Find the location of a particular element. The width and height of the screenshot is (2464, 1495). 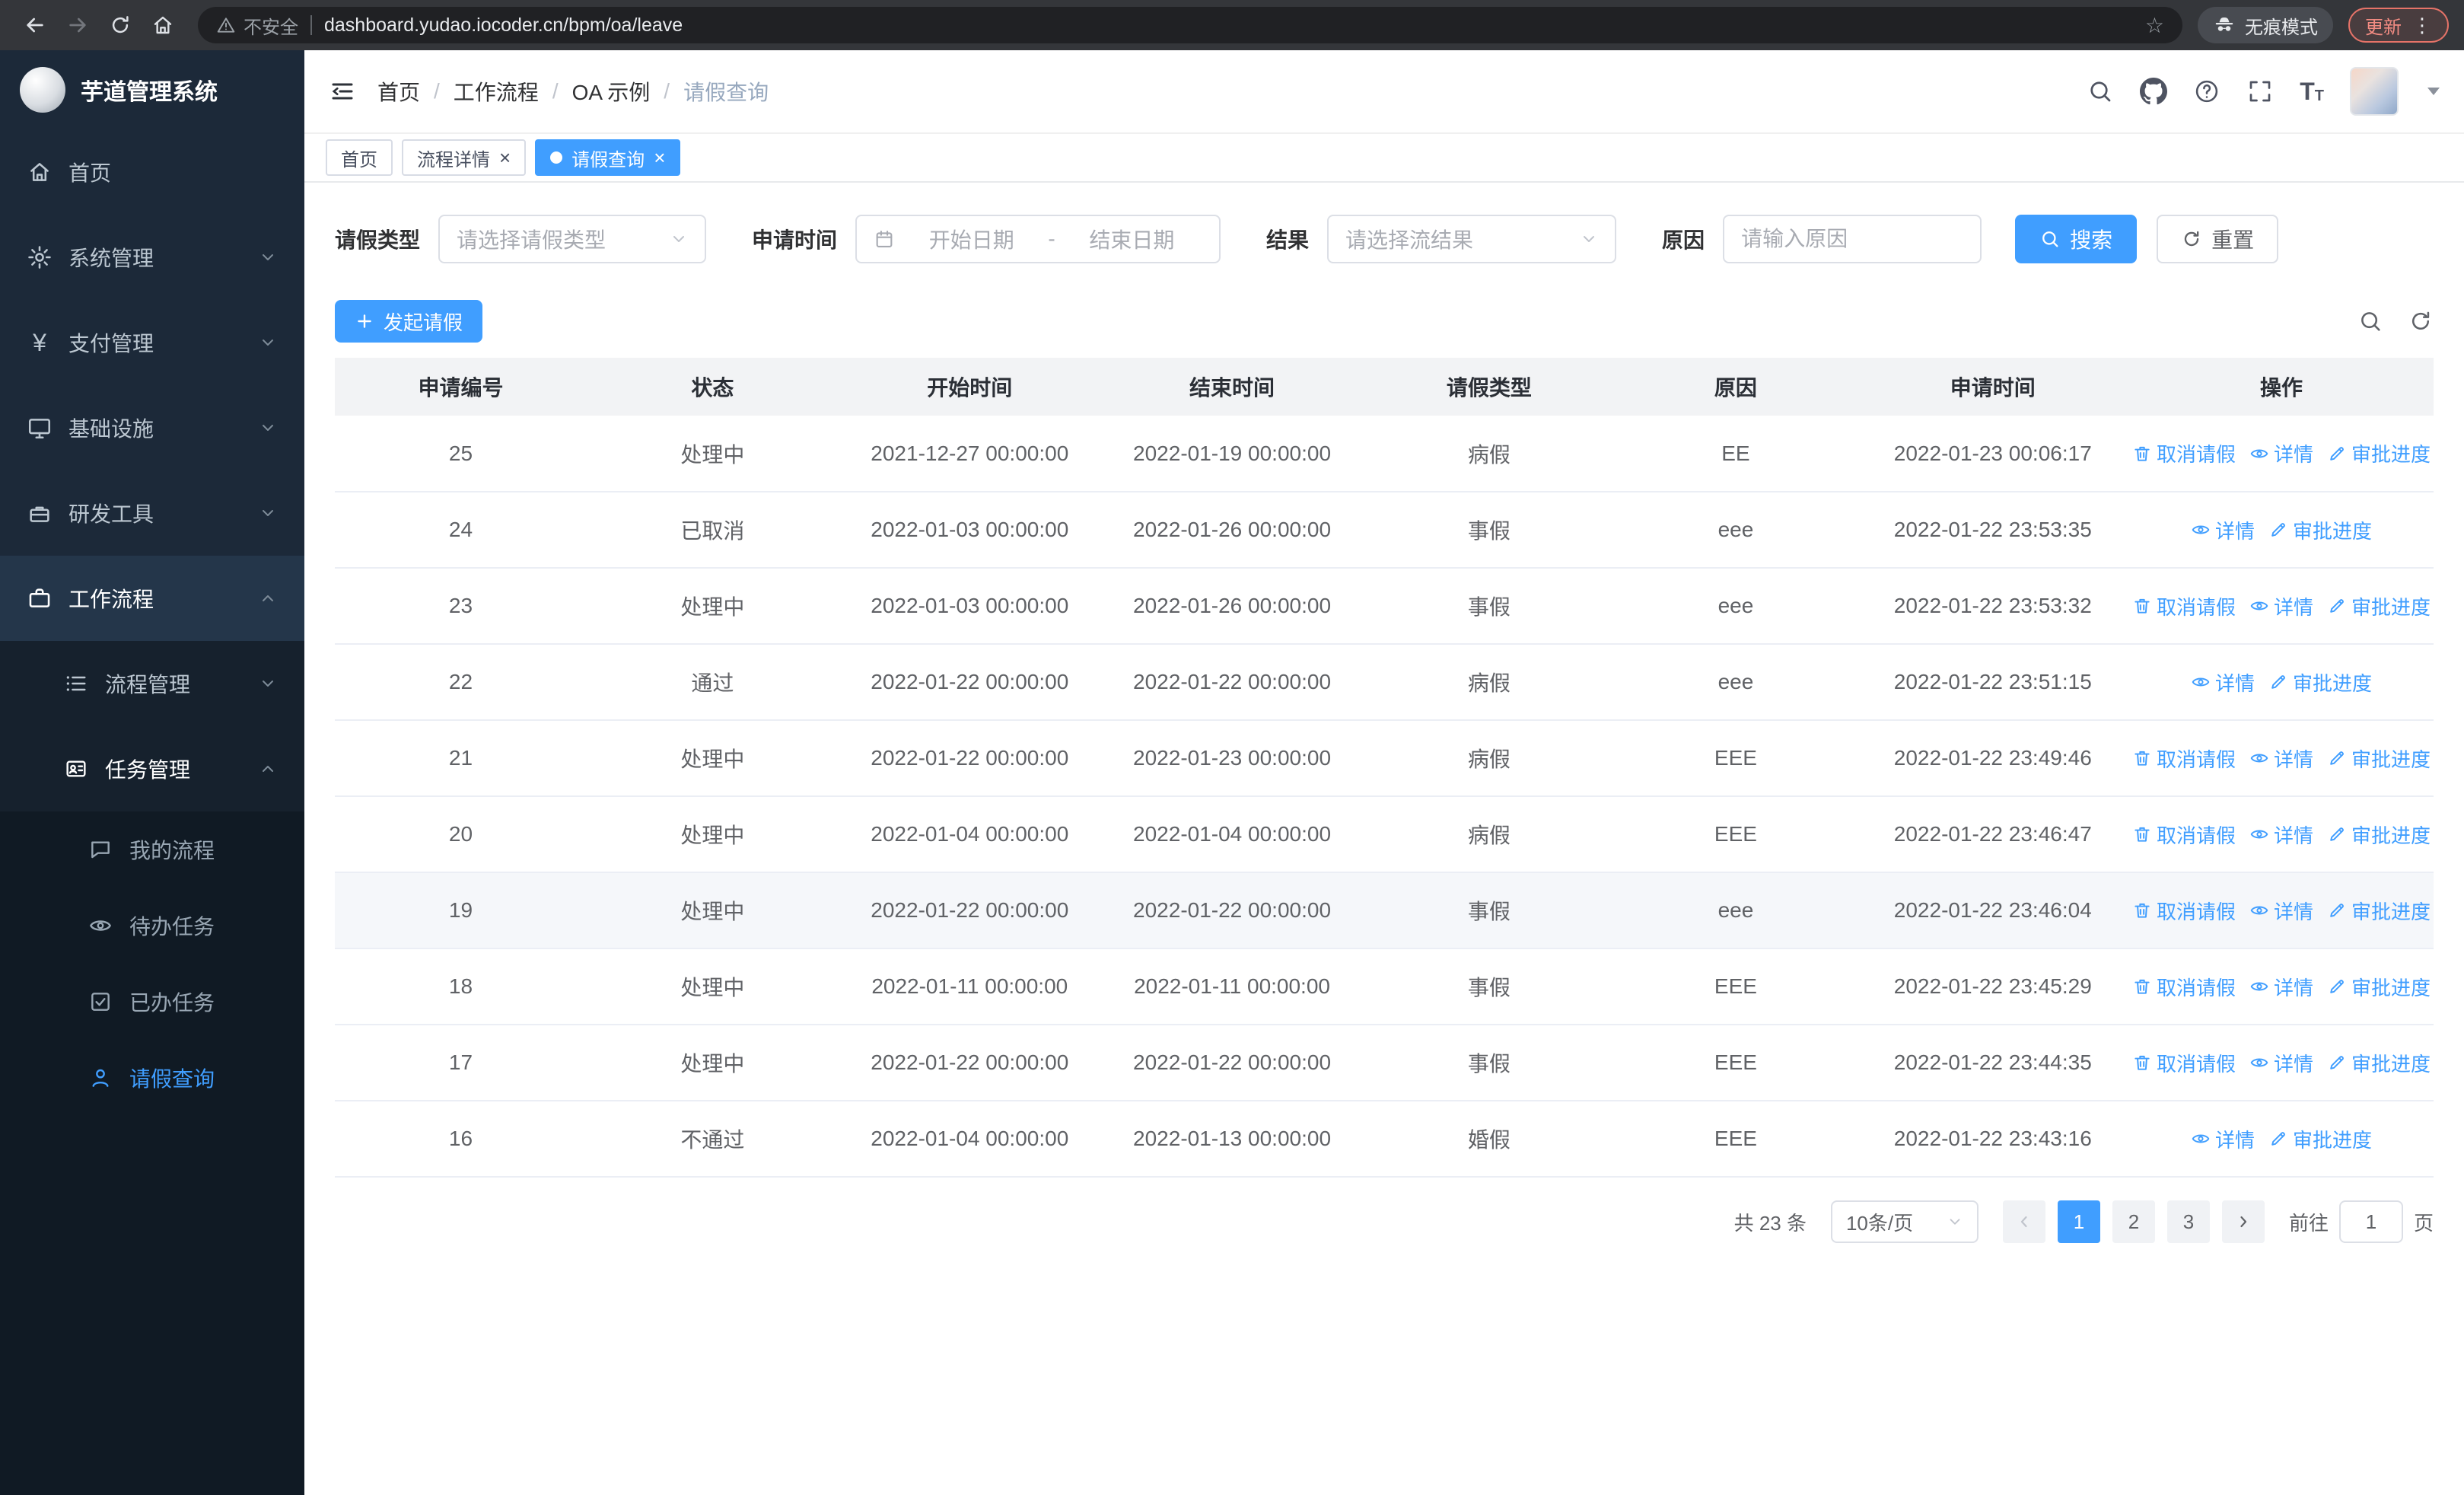

security-chip: 不安全 is located at coordinates (257, 26).